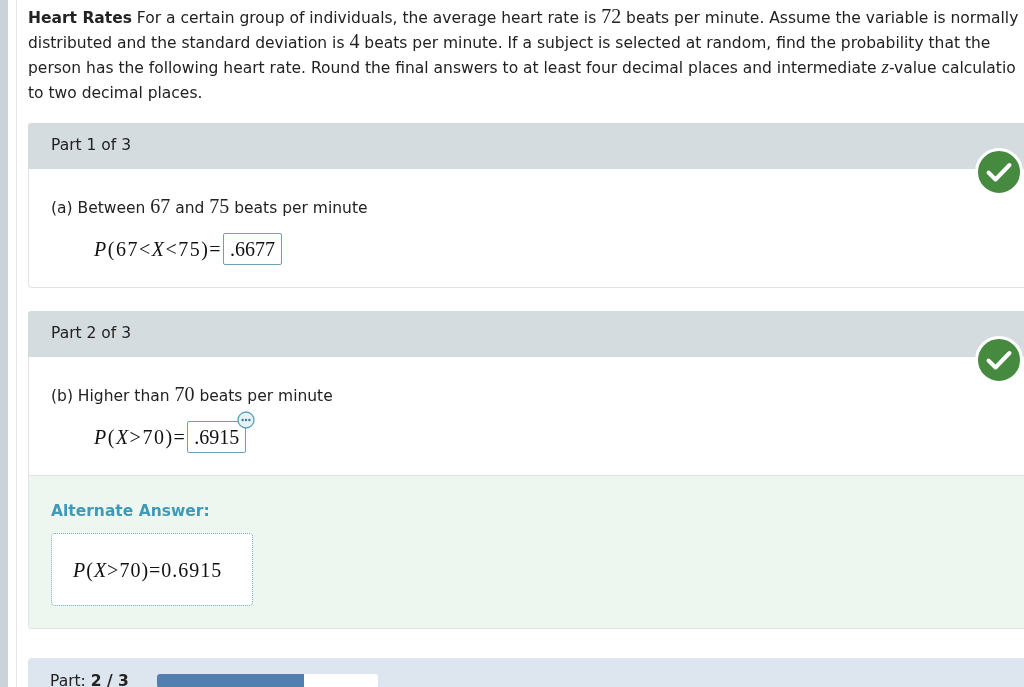 The height and width of the screenshot is (687, 1024). I want to click on question-text: (a) Between 67 and 75 beats per minute, so click(210, 207).